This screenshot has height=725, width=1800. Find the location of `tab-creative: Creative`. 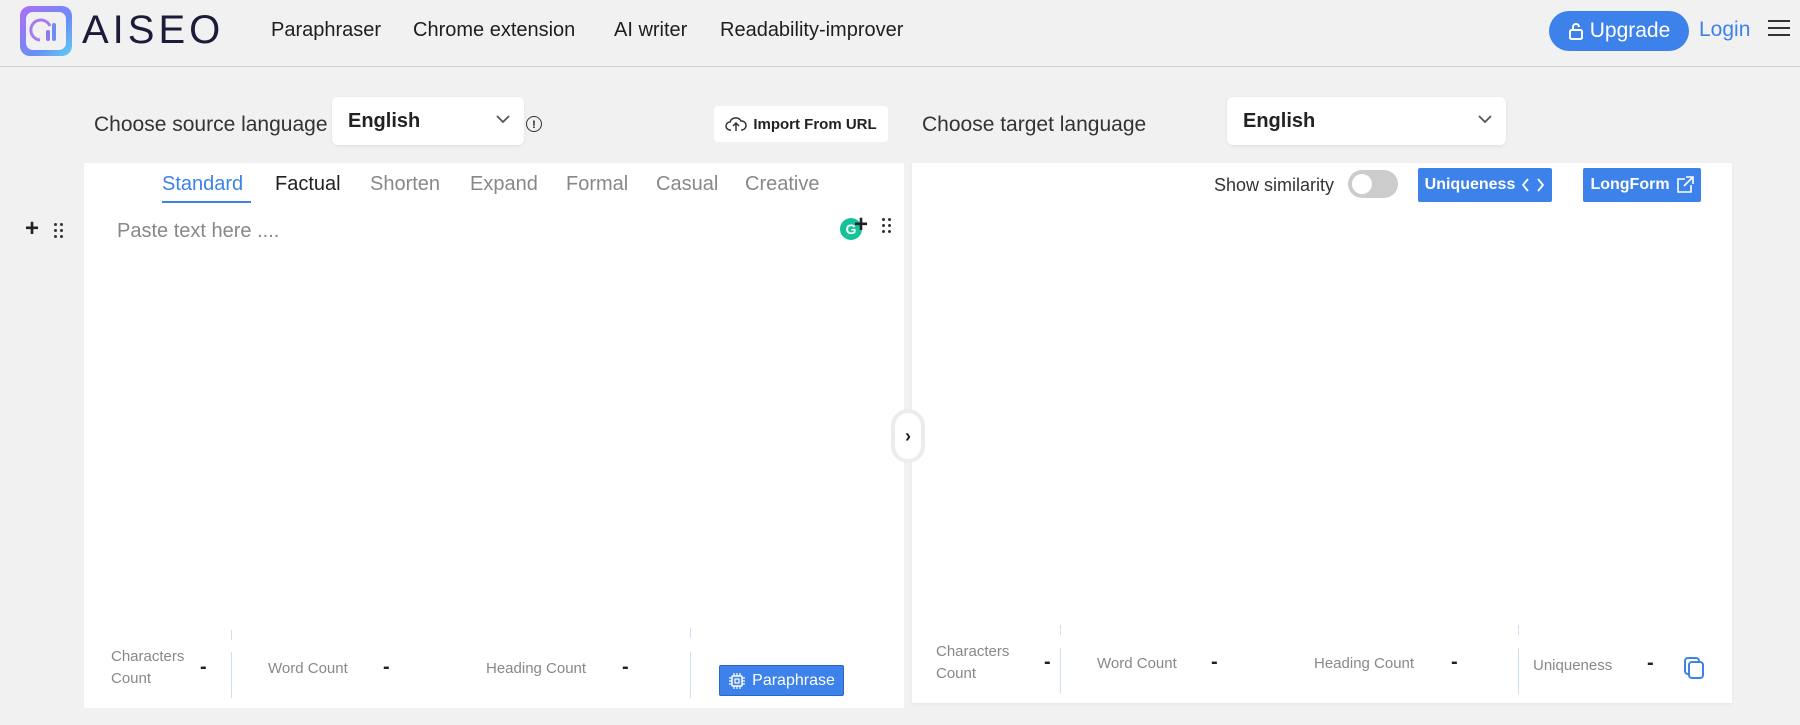

tab-creative: Creative is located at coordinates (782, 184).